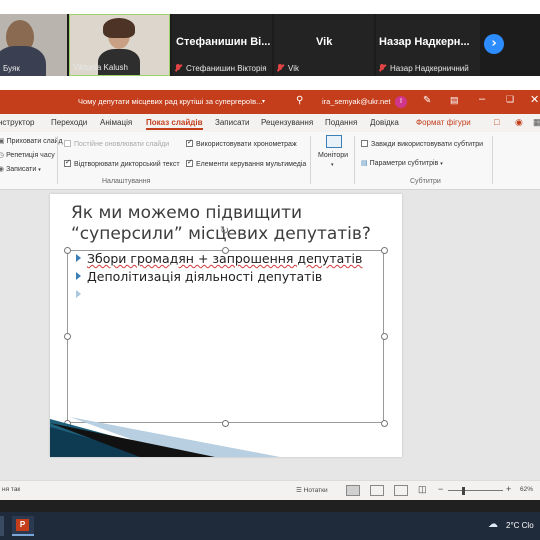  Describe the element at coordinates (364, 163) in the screenshot. I see `subtitles-icon: ▤` at that location.